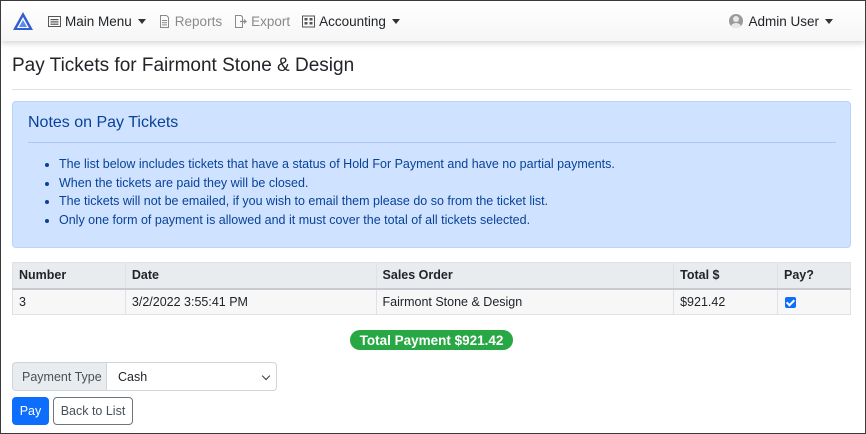  What do you see at coordinates (726, 276) in the screenshot?
I see `column-header-total: Total $` at bounding box center [726, 276].